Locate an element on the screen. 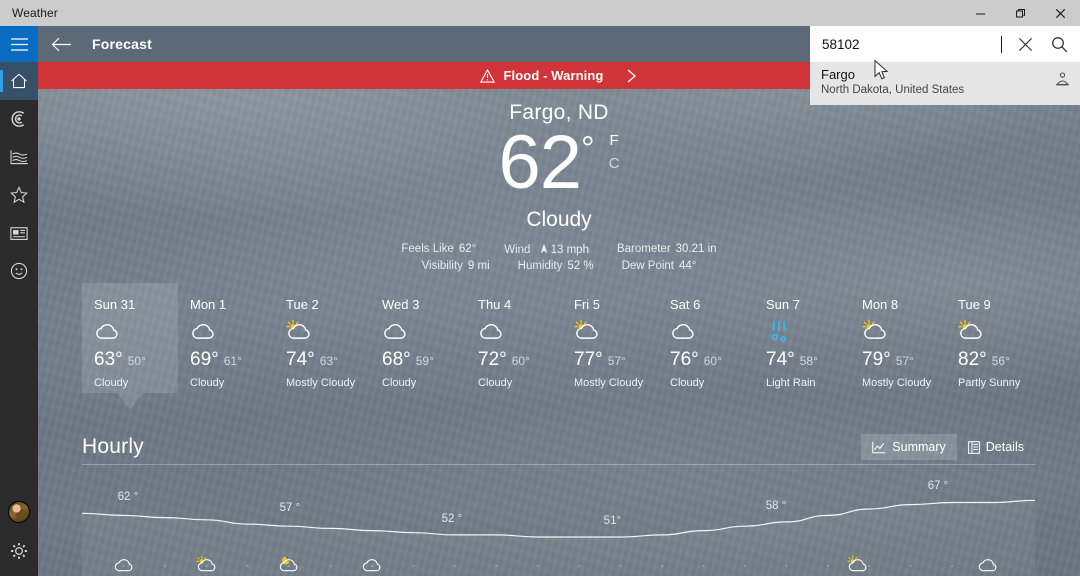 The height and width of the screenshot is (576, 1080). smiley-feedback-icon is located at coordinates (19, 271).